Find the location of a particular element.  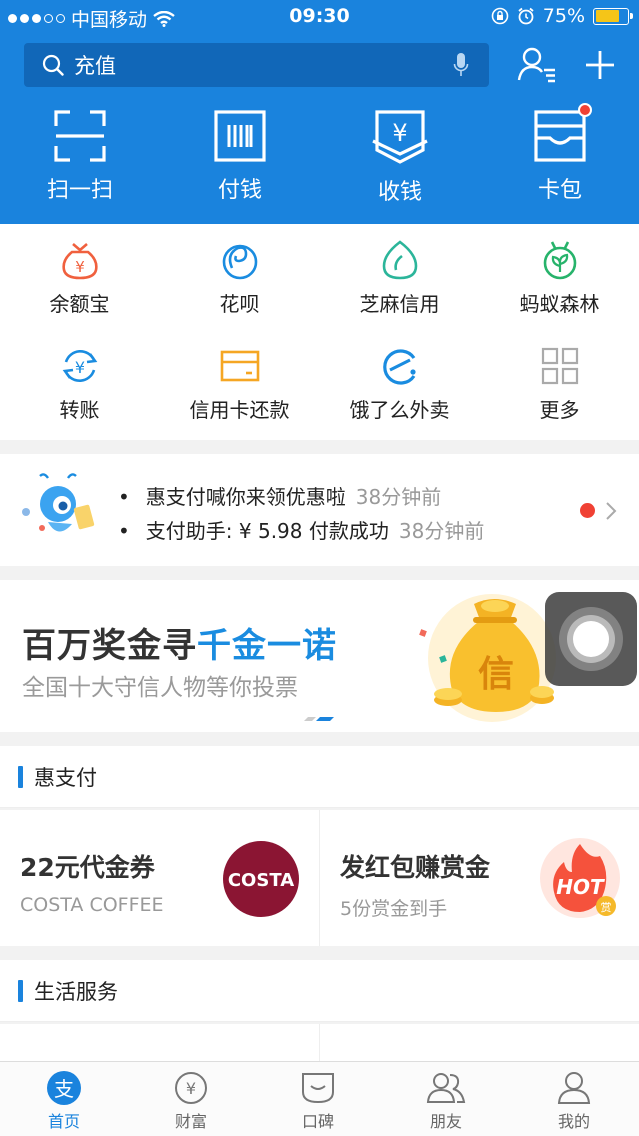

profile-icon is located at coordinates (574, 1088).